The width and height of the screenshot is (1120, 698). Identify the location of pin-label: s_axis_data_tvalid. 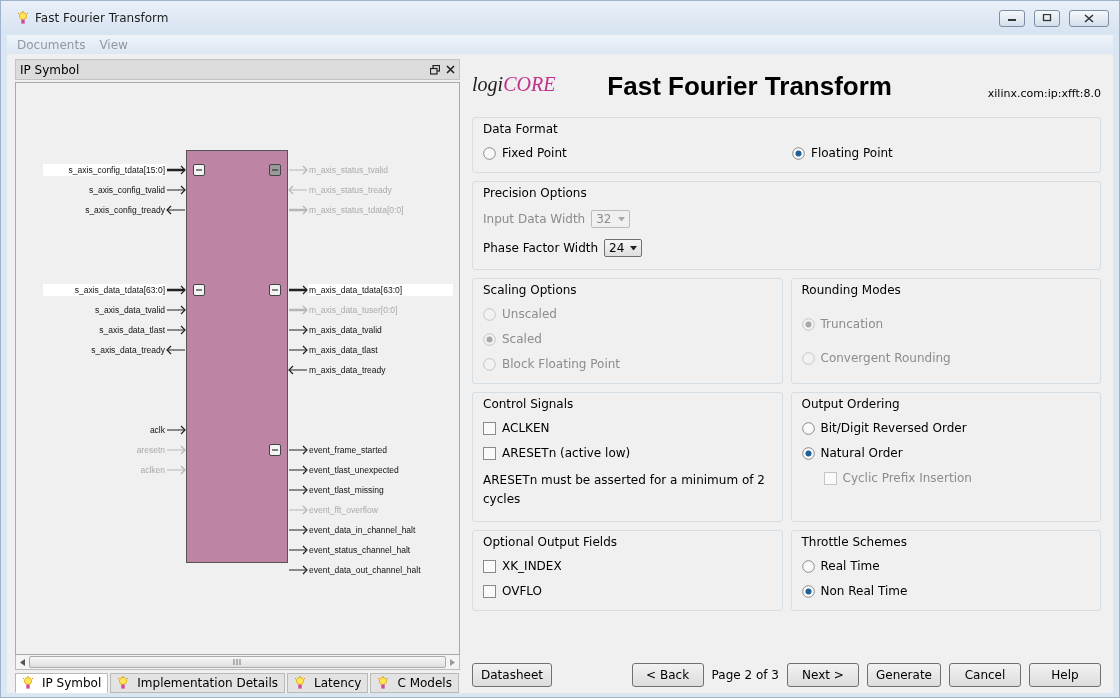
(130, 310).